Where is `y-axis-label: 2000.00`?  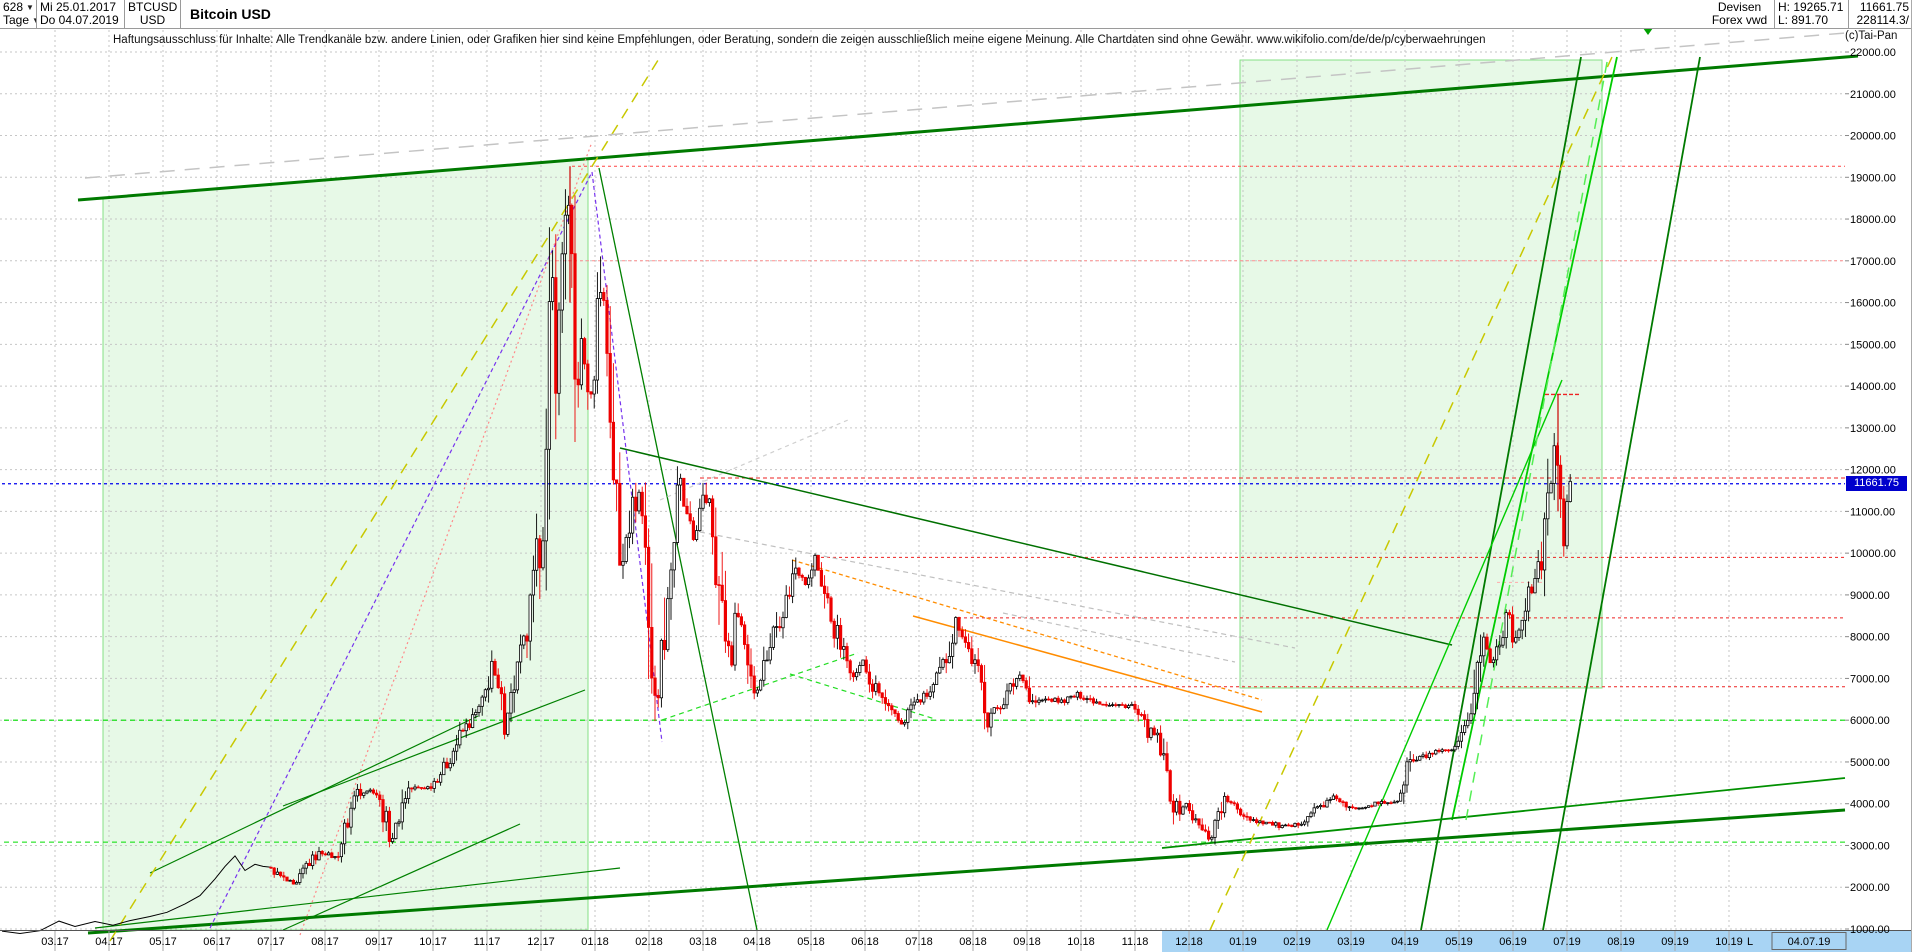 y-axis-label: 2000.00 is located at coordinates (1870, 888).